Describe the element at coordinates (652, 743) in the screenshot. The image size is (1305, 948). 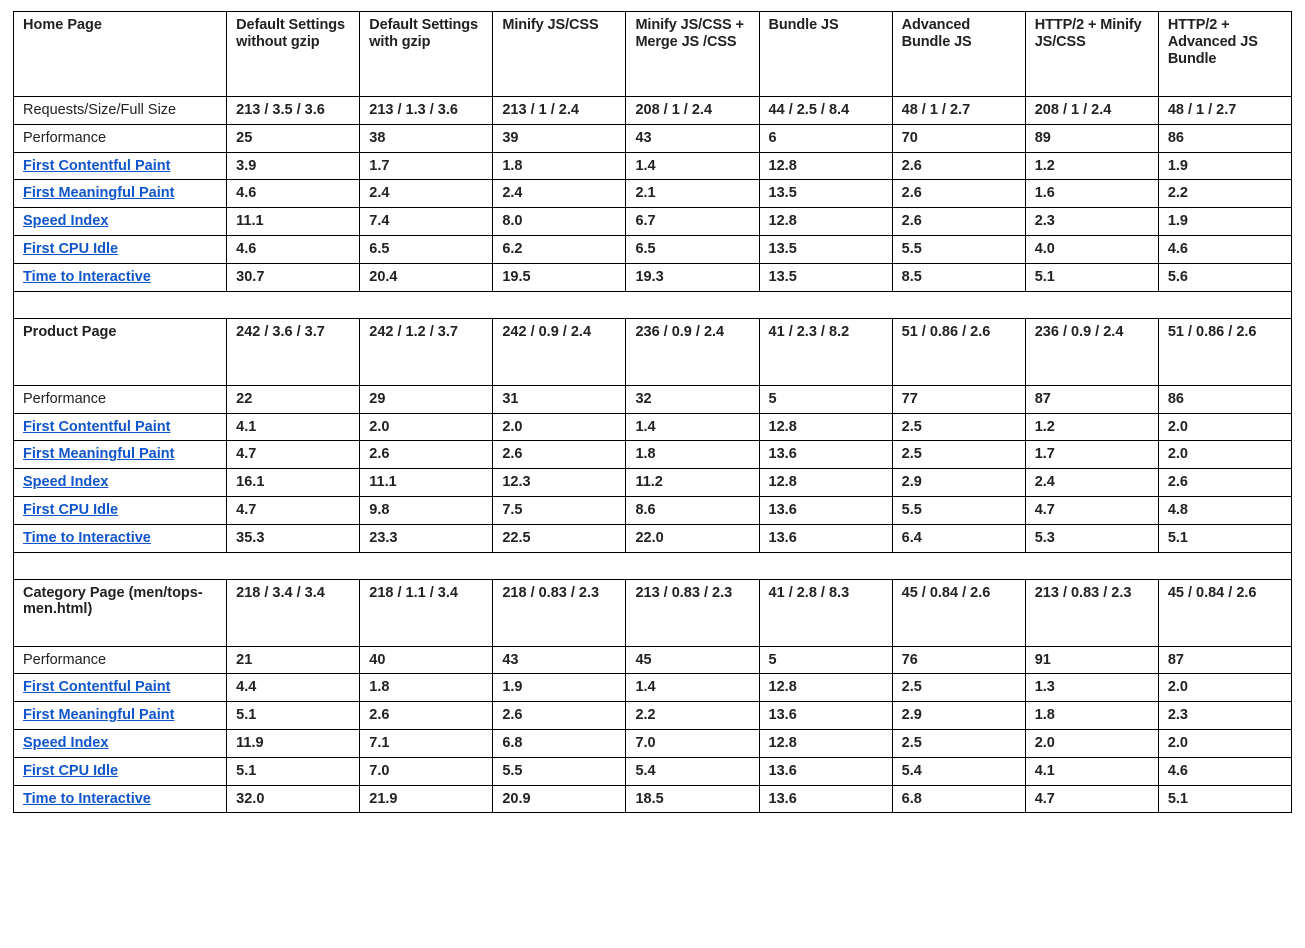
I see `table-row: Speed Index 11.9 7.1 6.8 7.0 12.8 2.5 2.0 2.0` at that location.